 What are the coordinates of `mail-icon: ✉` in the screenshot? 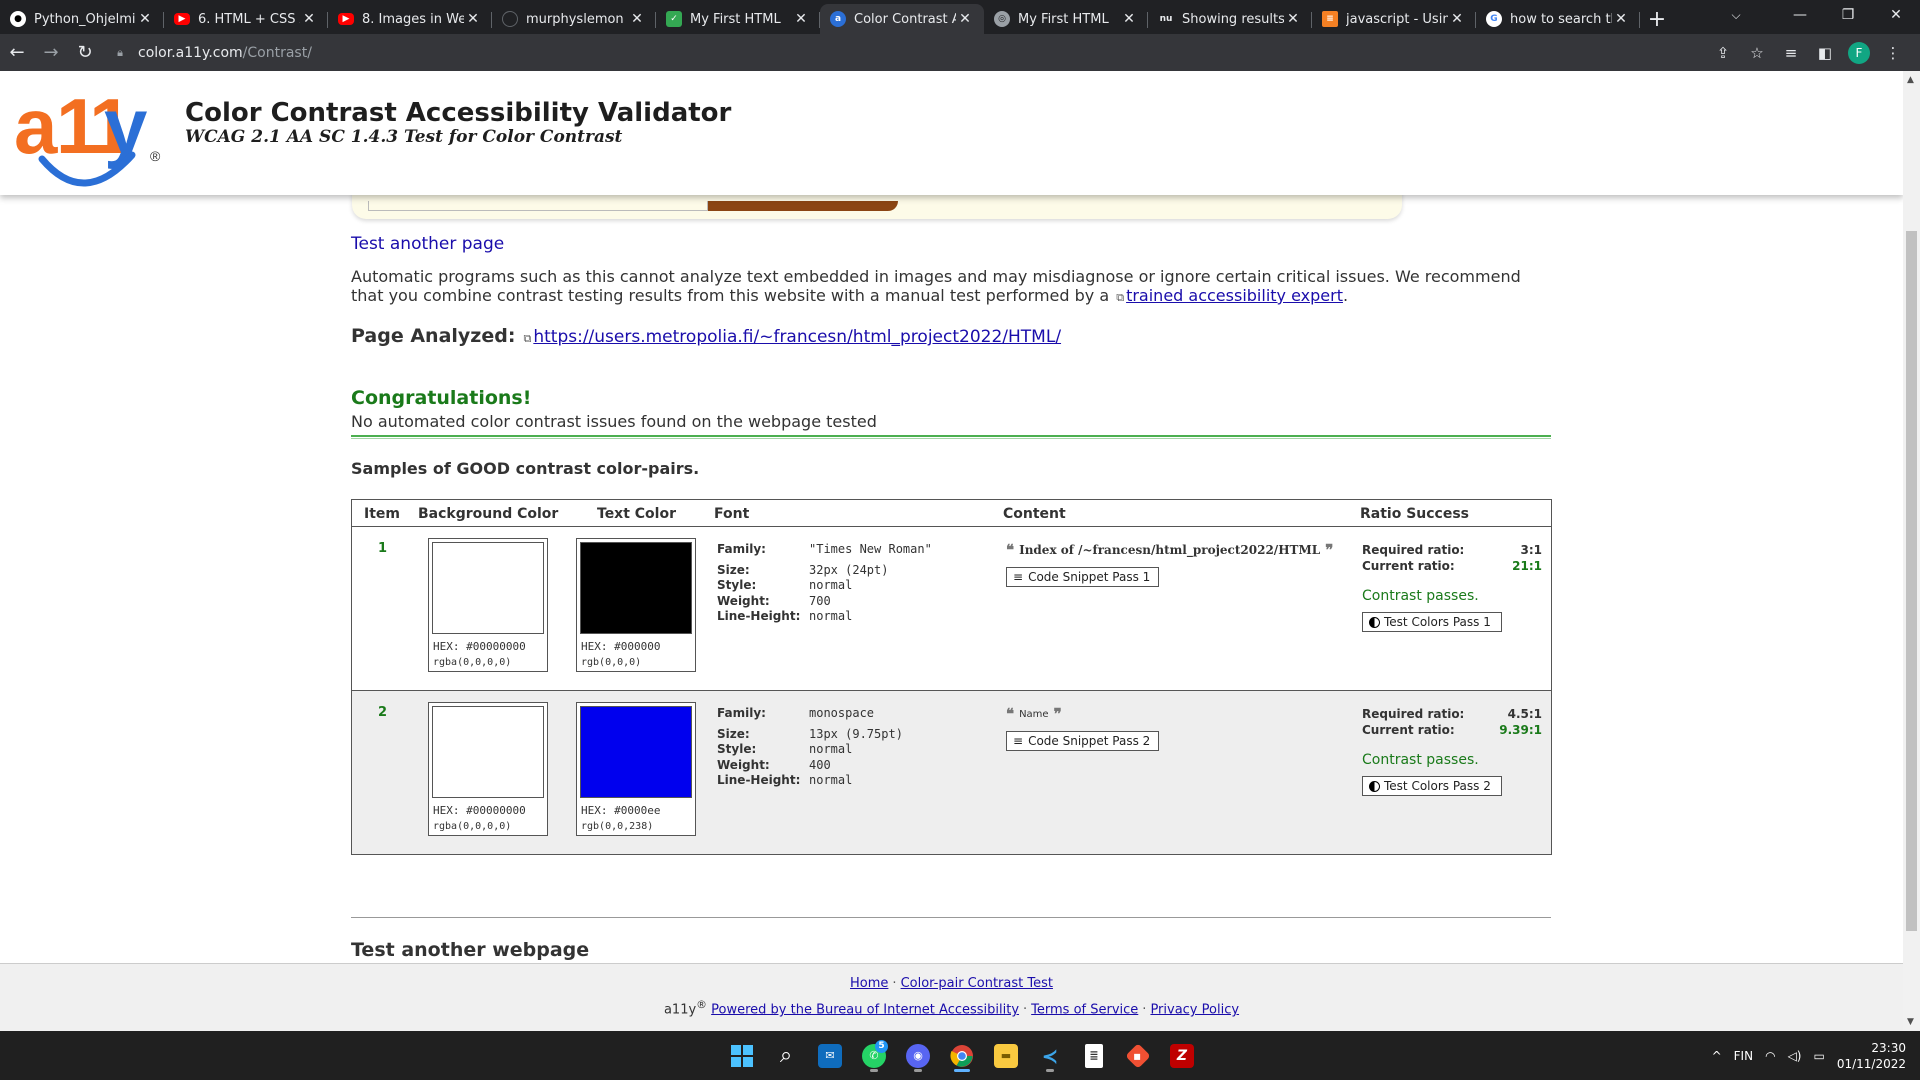 It's located at (830, 1056).